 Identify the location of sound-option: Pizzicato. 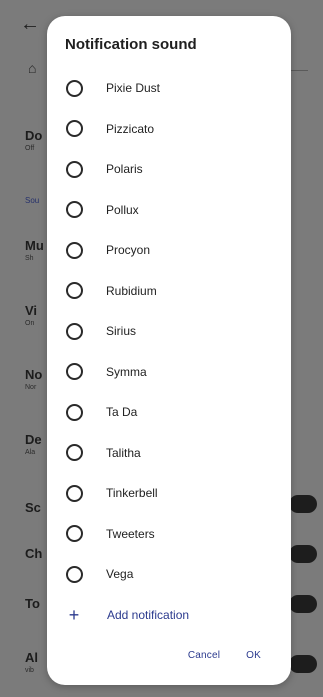
(169, 129).